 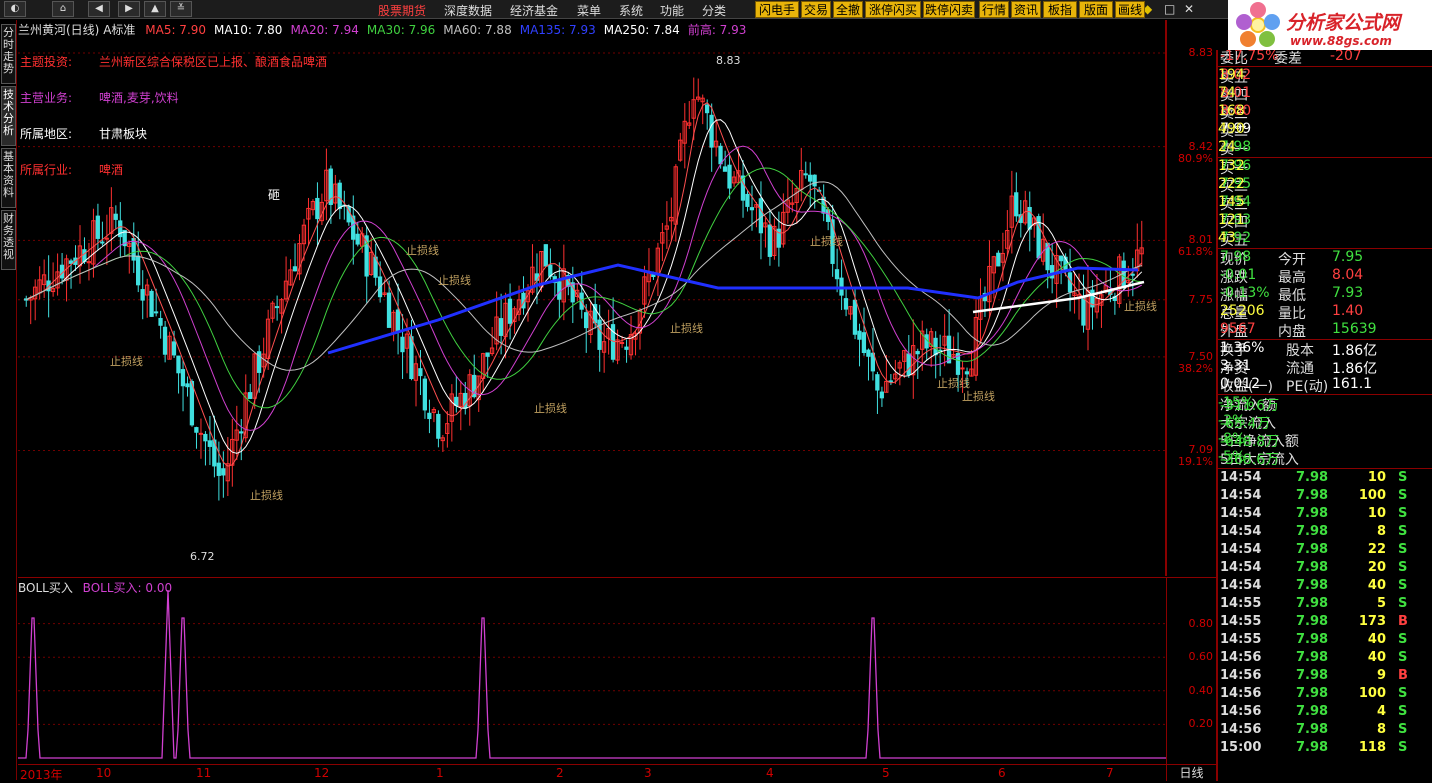 I want to click on mode-label: A标准, so click(x=119, y=30).